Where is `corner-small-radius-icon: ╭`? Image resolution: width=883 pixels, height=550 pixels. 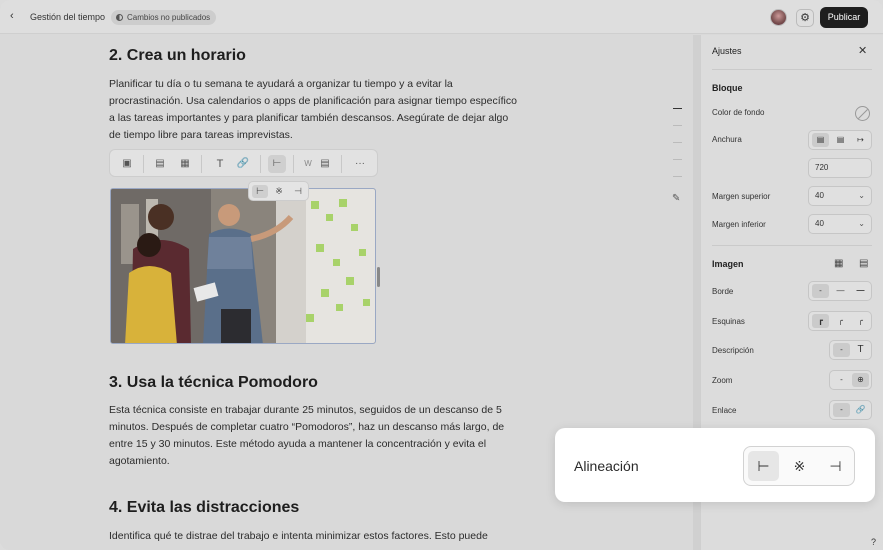 corner-small-radius-icon: ╭ is located at coordinates (840, 321).